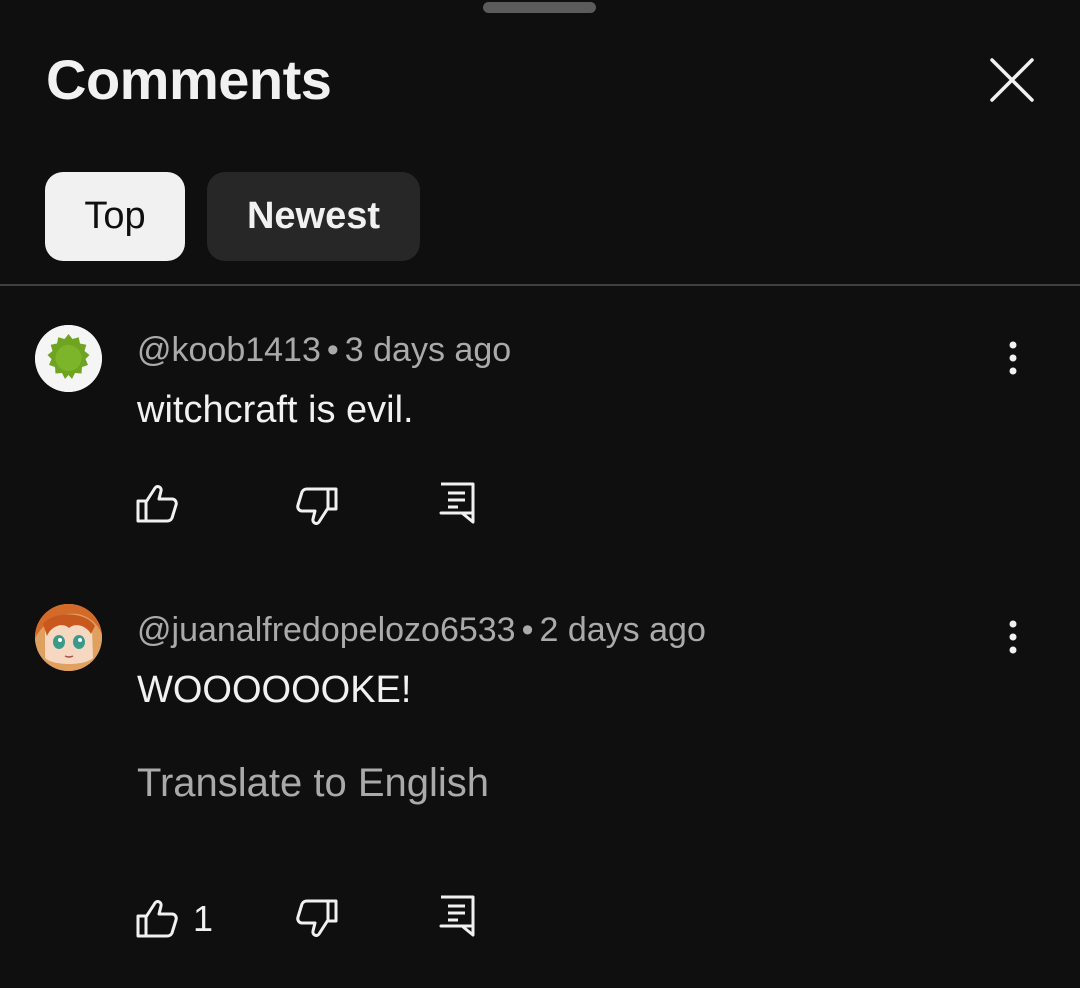  What do you see at coordinates (203, 918) in the screenshot?
I see `like-count: 1` at bounding box center [203, 918].